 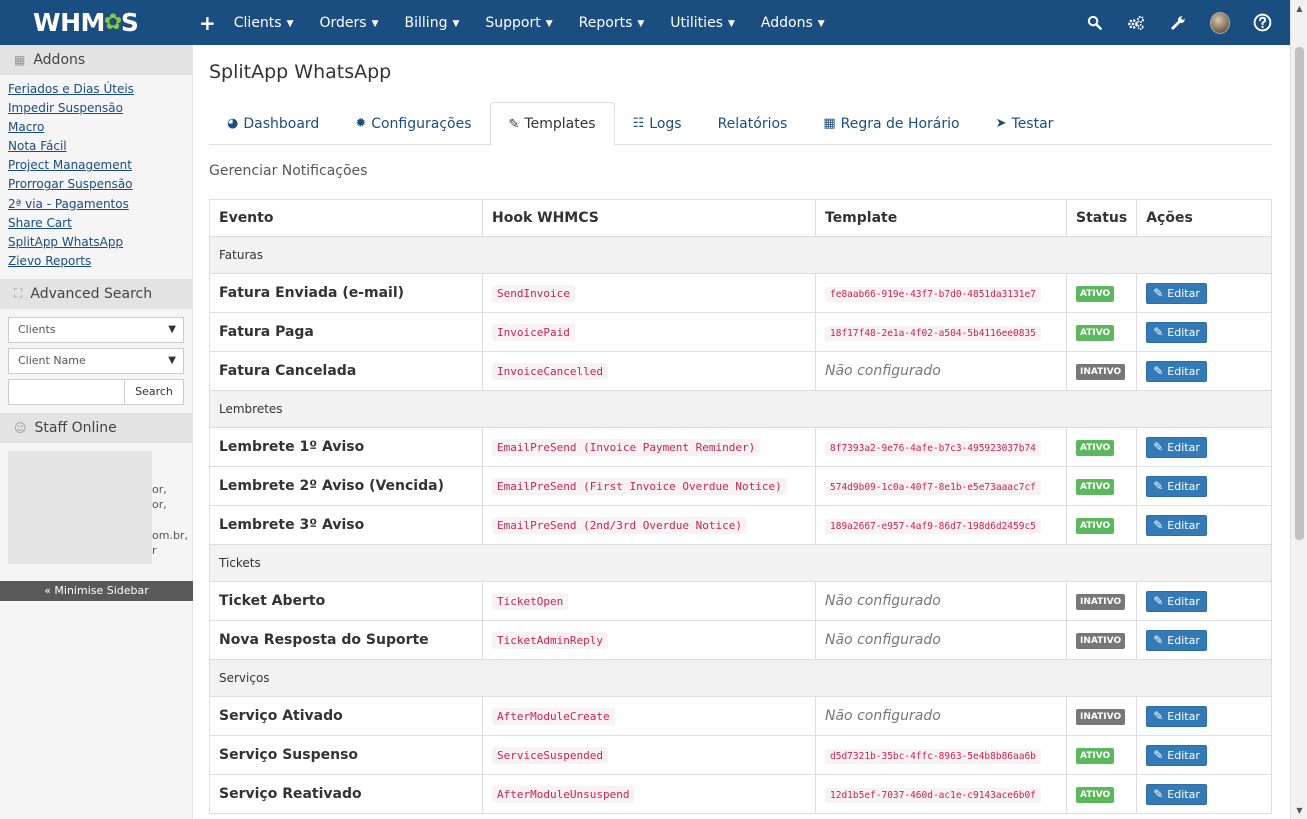 What do you see at coordinates (1094, 23) in the screenshot?
I see `search-icon` at bounding box center [1094, 23].